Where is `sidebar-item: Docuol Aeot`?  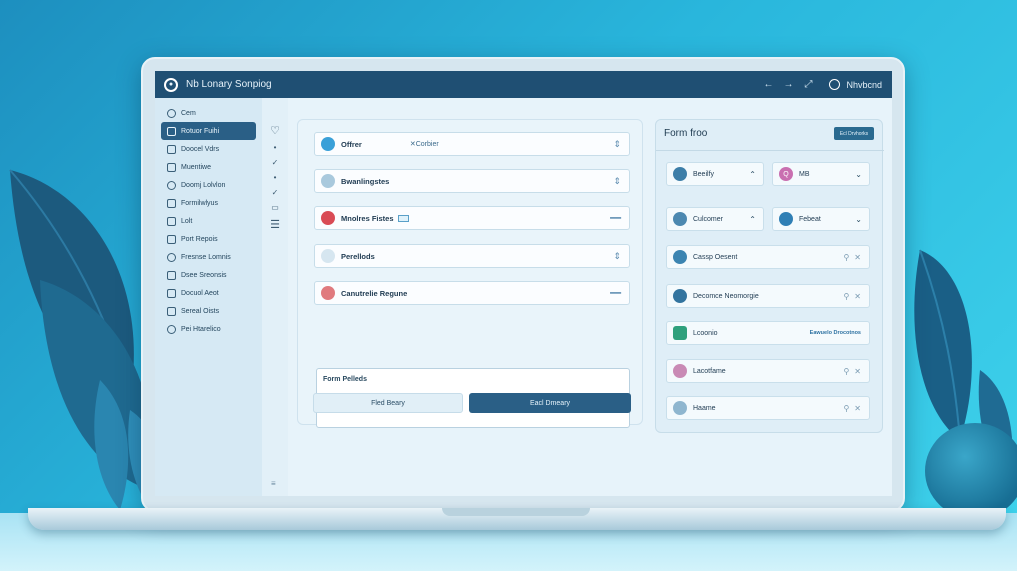 sidebar-item: Docuol Aeot is located at coordinates (208, 293).